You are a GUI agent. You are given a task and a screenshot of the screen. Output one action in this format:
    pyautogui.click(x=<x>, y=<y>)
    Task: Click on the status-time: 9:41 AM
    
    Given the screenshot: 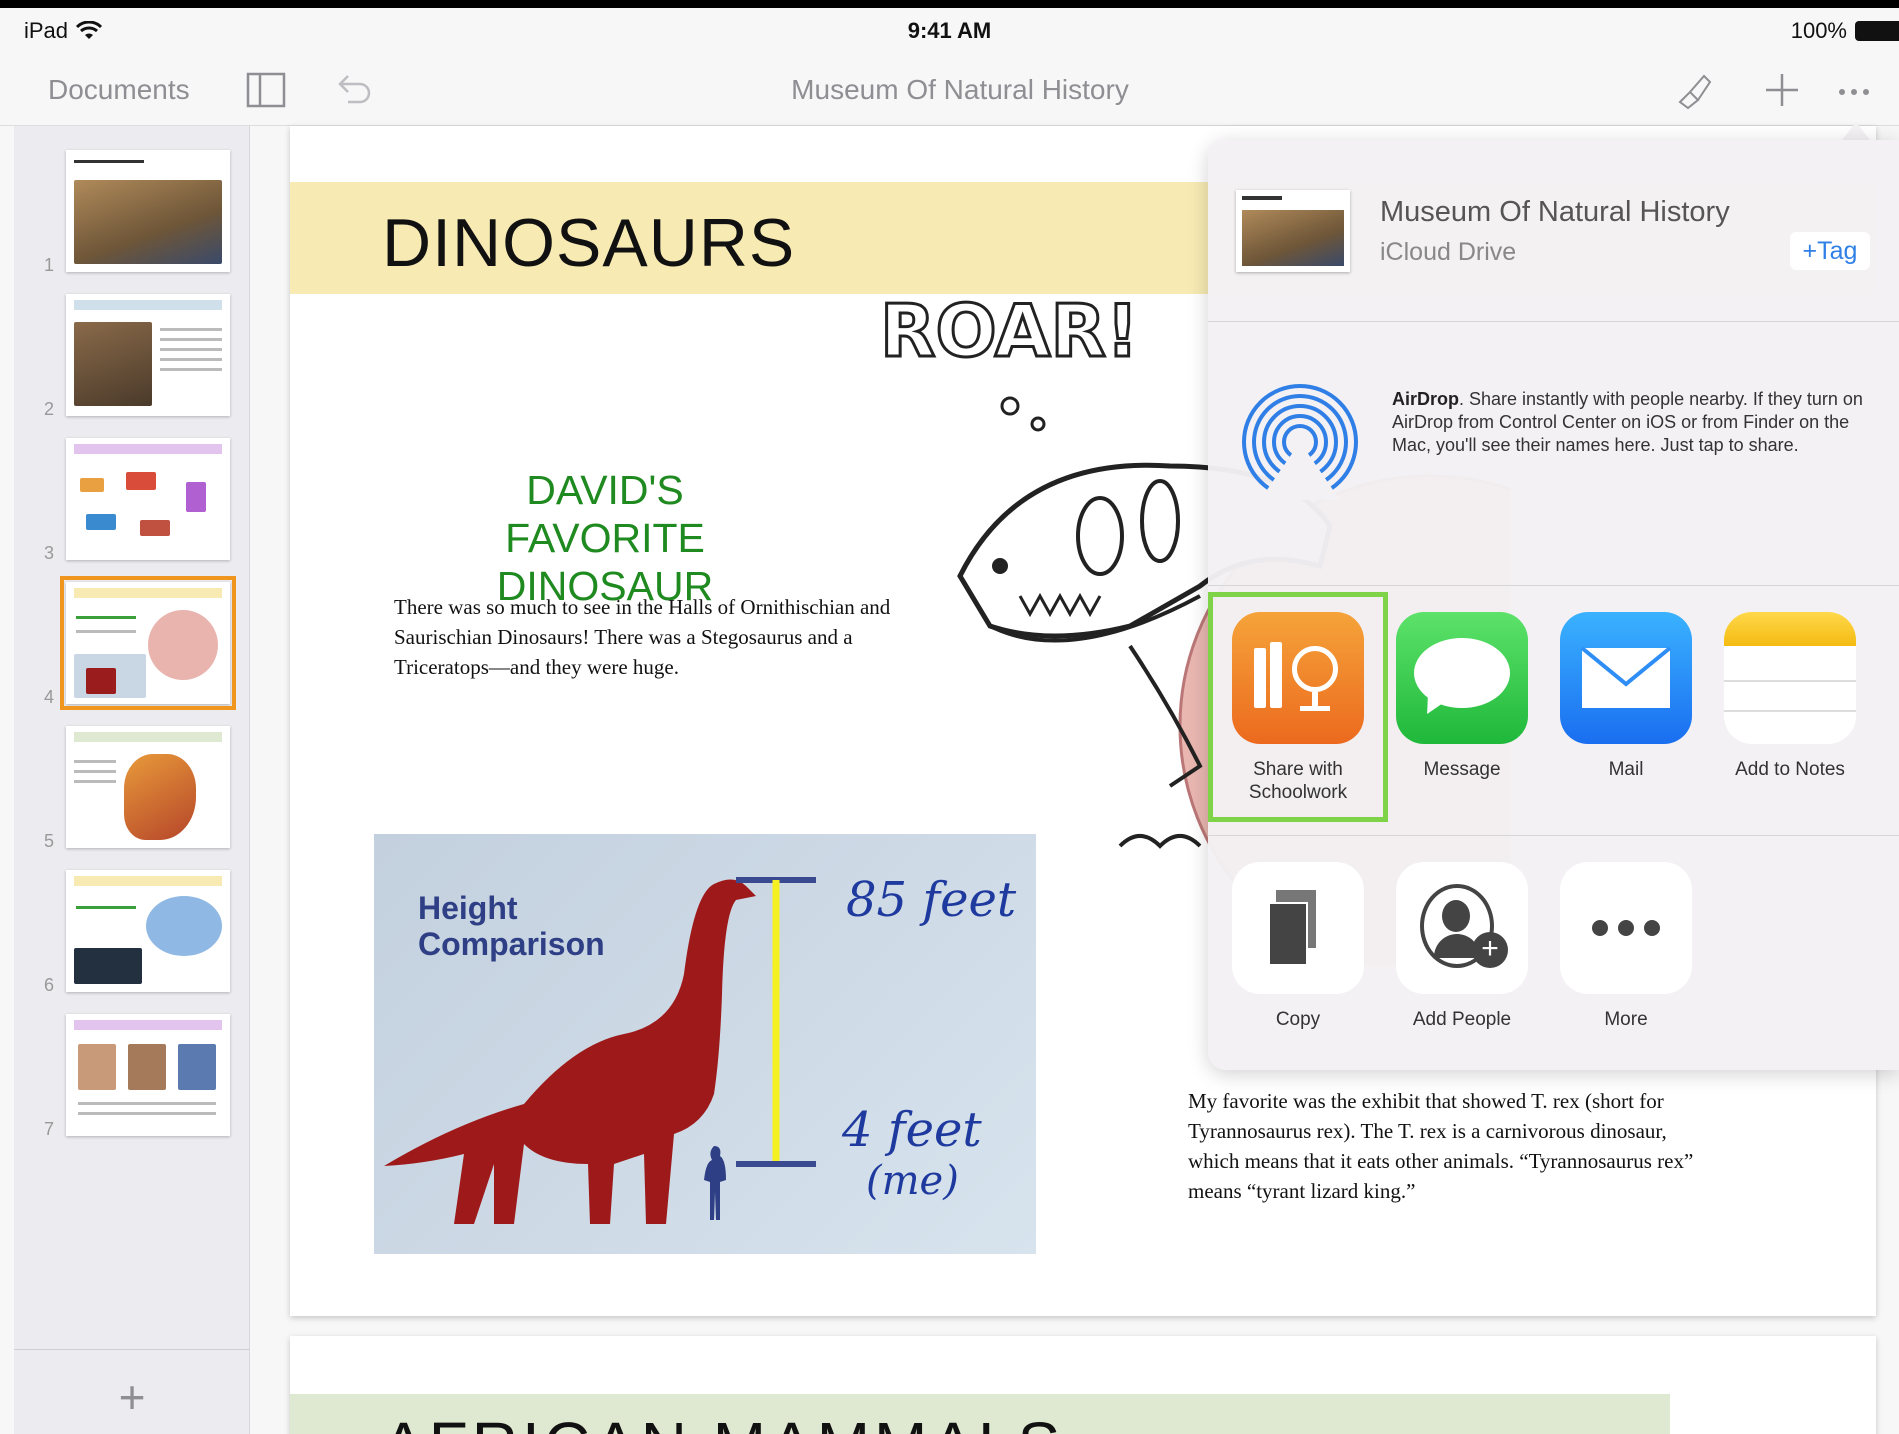 What is the action you would take?
    pyautogui.click(x=949, y=30)
    